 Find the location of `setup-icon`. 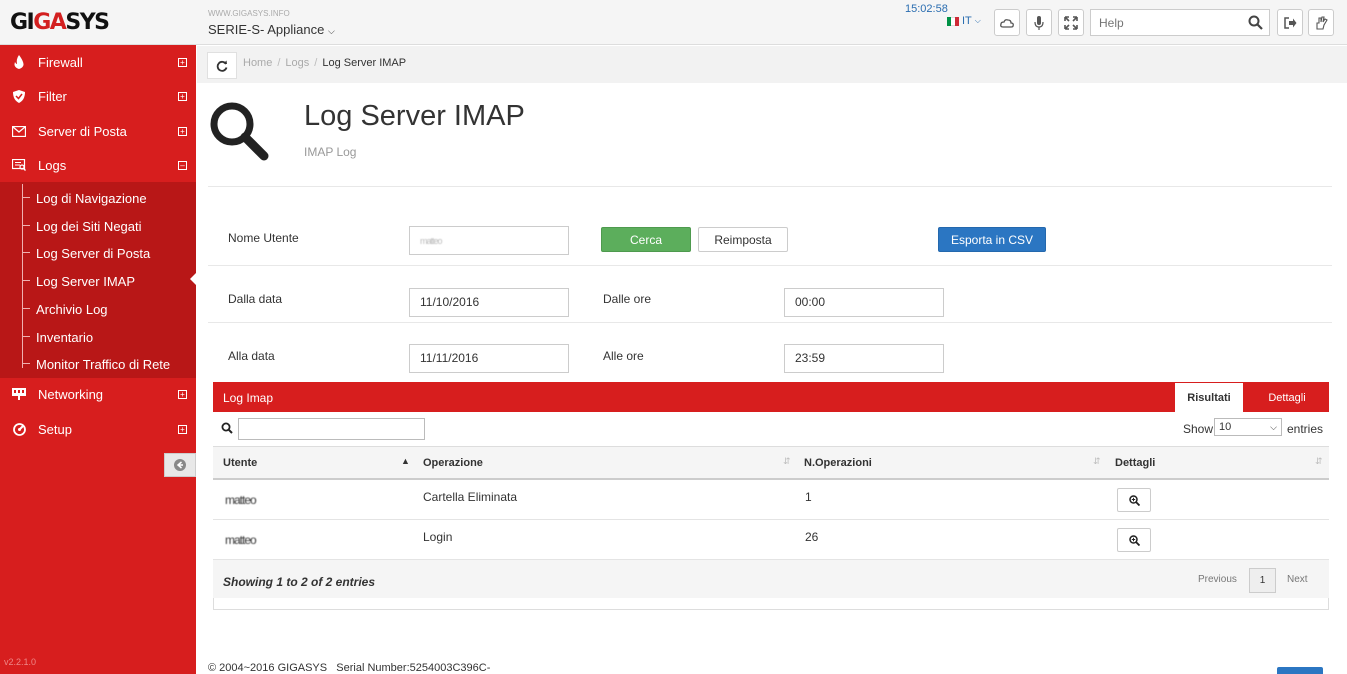

setup-icon is located at coordinates (19, 429).